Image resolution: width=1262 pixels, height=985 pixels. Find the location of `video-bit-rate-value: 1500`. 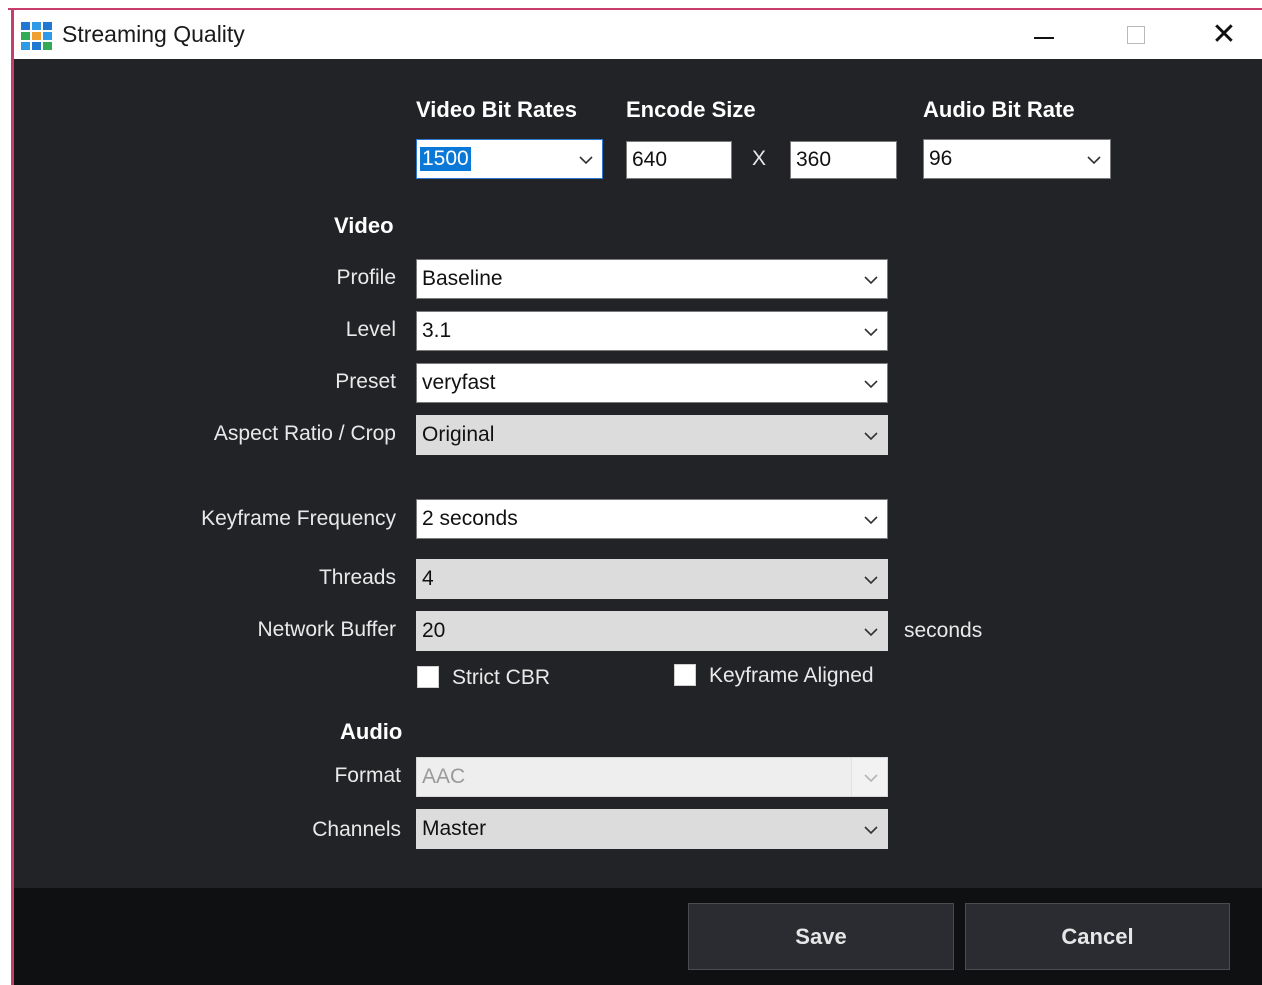

video-bit-rate-value: 1500 is located at coordinates (445, 159).